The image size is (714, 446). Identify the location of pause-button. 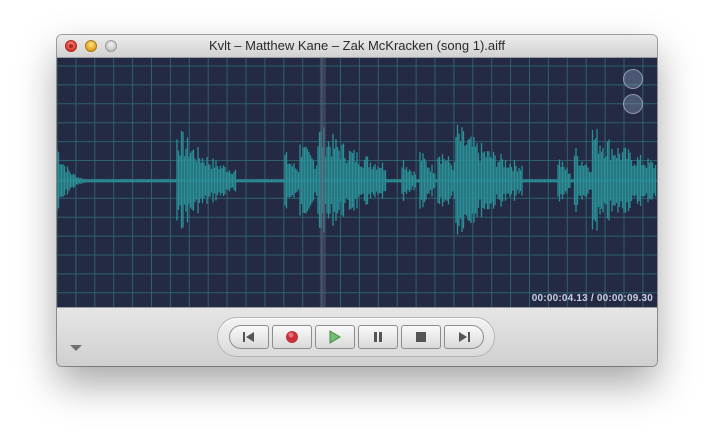
(378, 337).